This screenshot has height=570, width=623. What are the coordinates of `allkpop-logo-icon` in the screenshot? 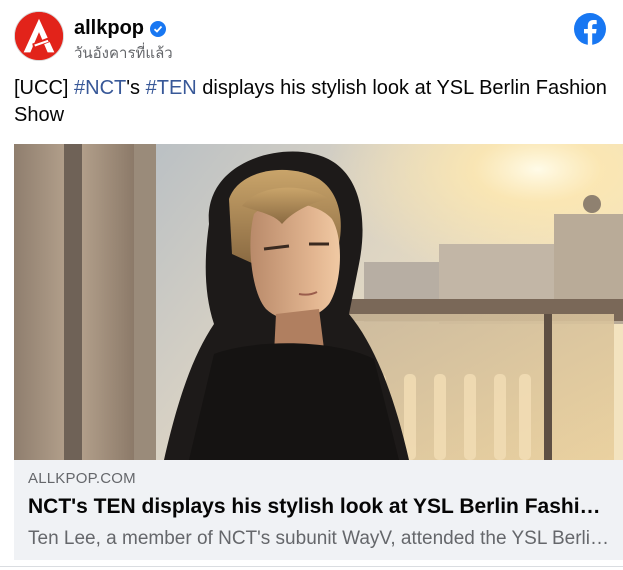 It's located at (39, 36).